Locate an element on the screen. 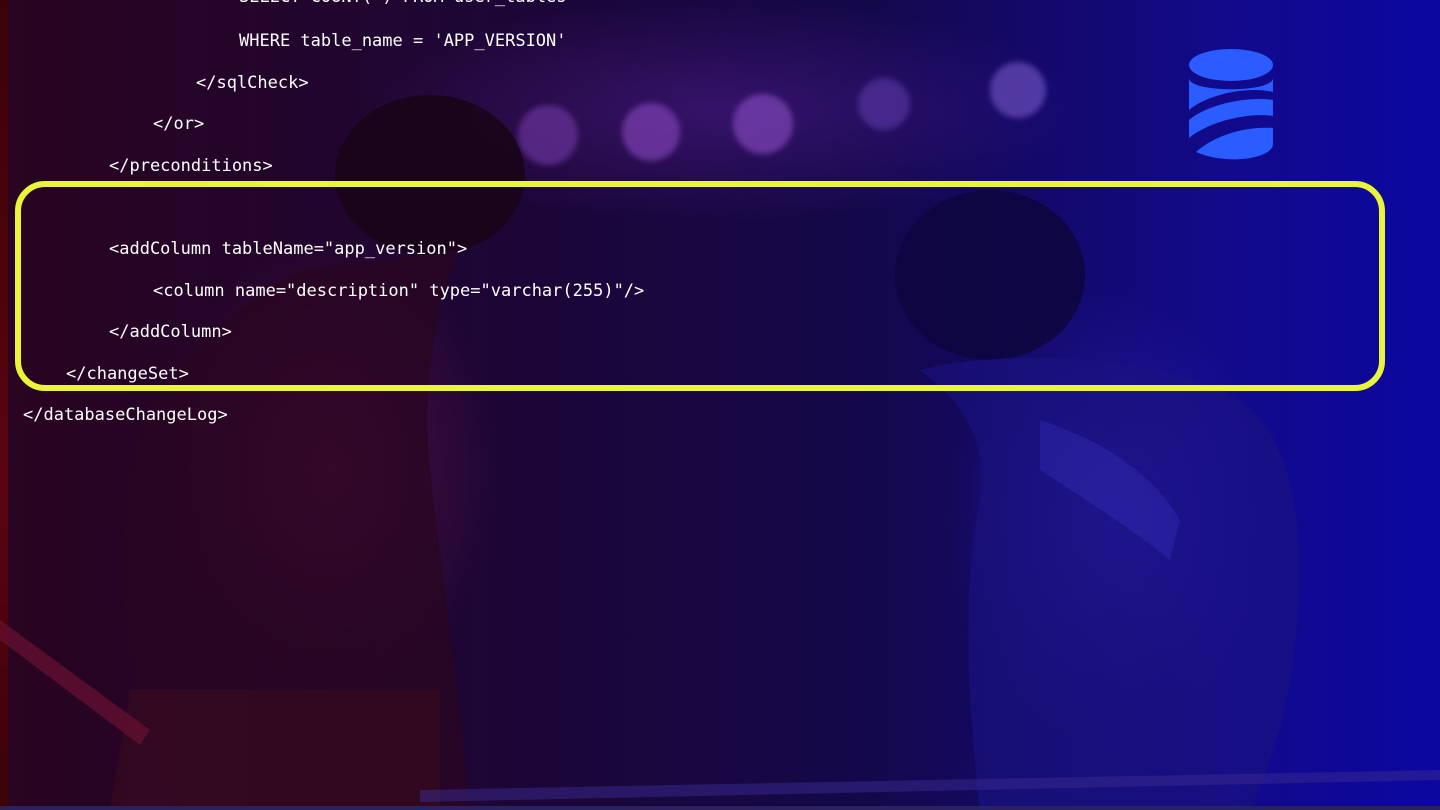  liquibase-logo-icon is located at coordinates (1231, 104).